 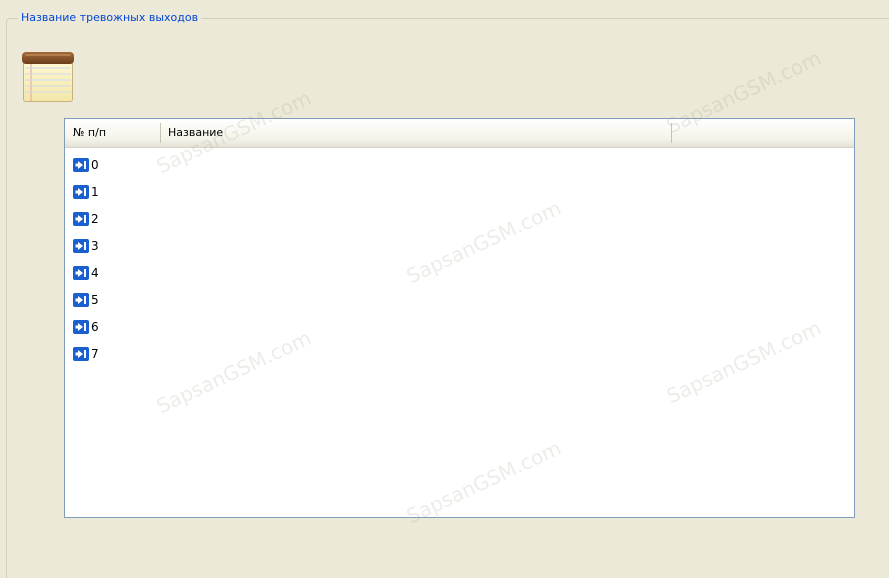 I want to click on row-number: 3, so click(x=95, y=246).